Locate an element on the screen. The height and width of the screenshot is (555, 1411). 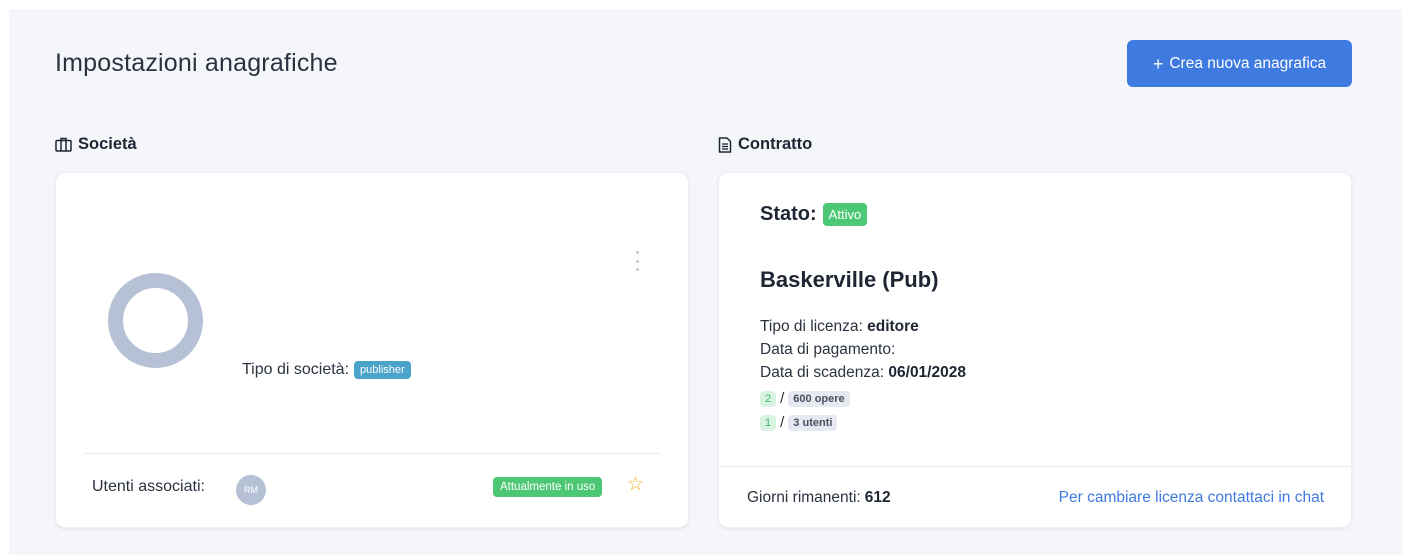
tipo-societa-badge: publisher is located at coordinates (382, 370).